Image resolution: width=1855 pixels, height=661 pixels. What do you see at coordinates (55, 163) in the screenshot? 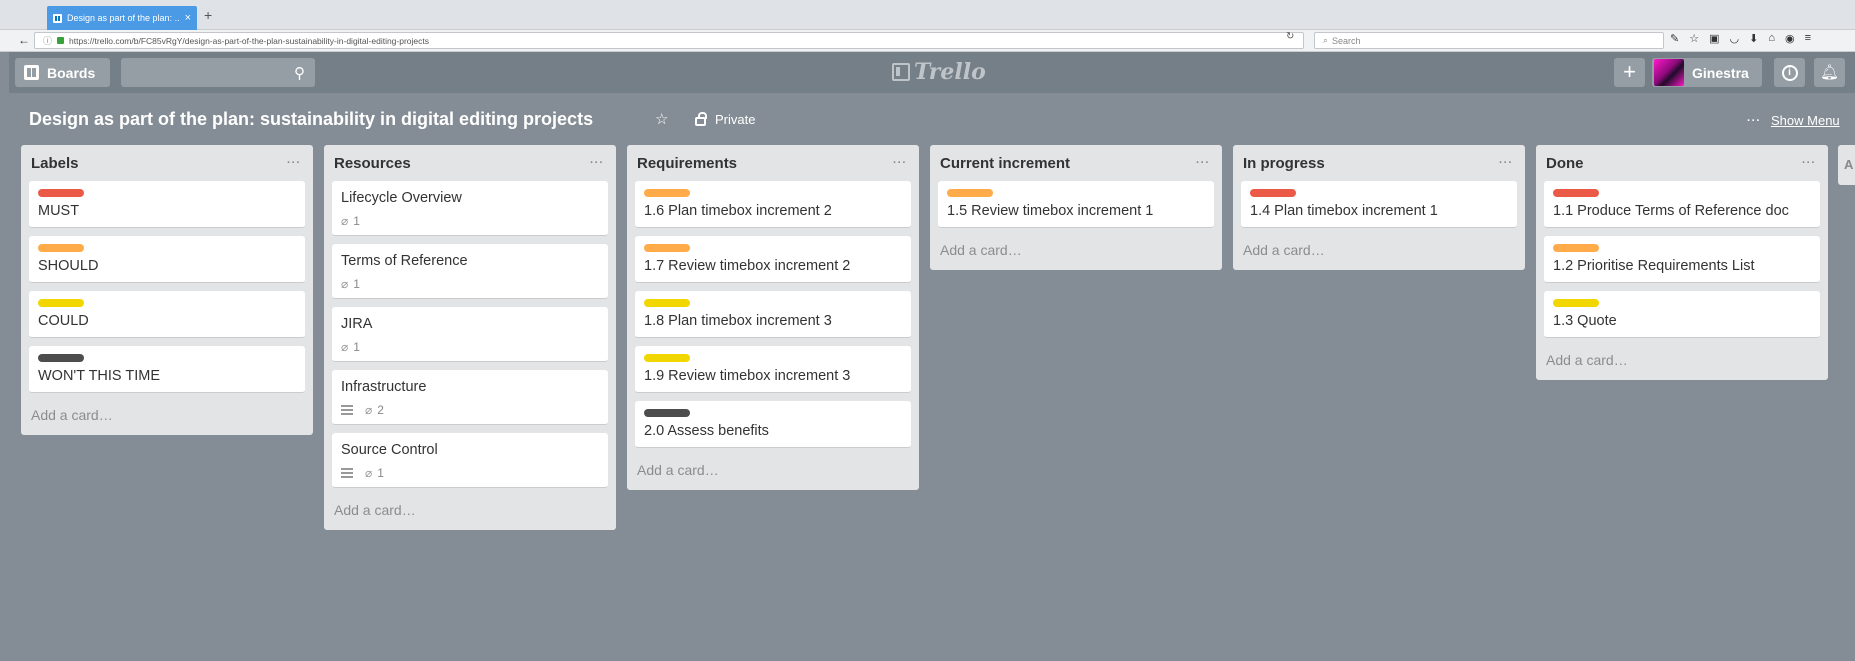
I see `list-title: Labels` at bounding box center [55, 163].